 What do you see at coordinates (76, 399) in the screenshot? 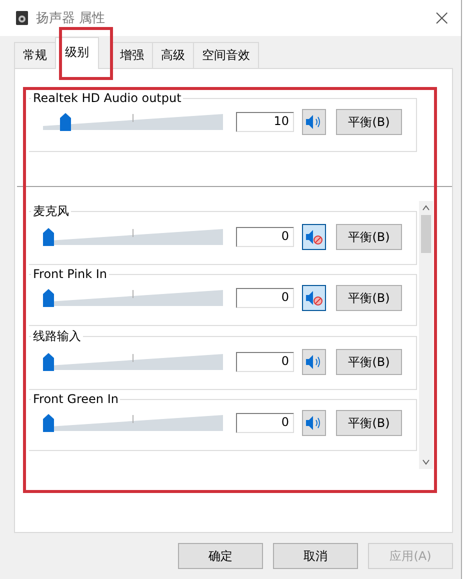
I see `channel-name: Front Green In` at bounding box center [76, 399].